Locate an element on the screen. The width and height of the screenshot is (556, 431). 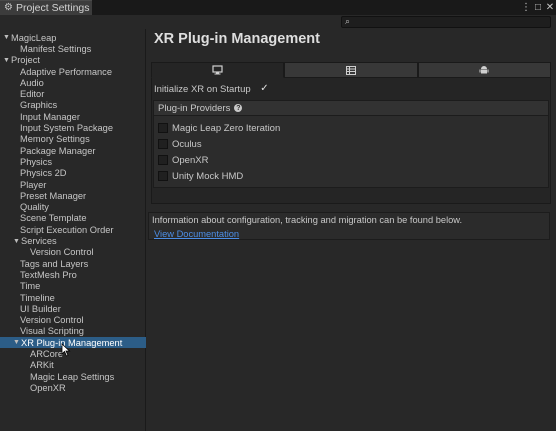
provider-row: Oculus is located at coordinates (180, 144).